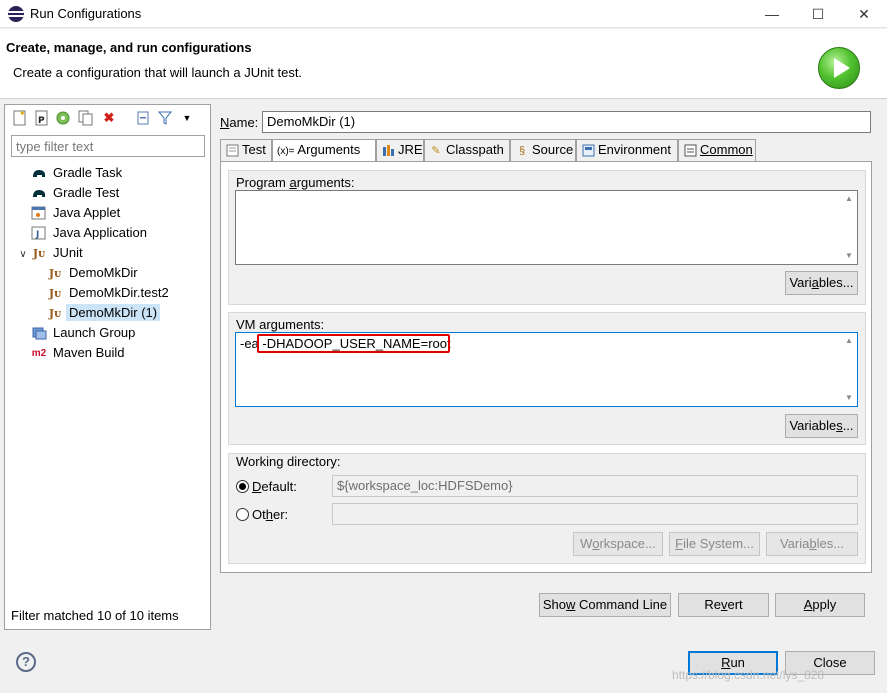 The image size is (887, 693). What do you see at coordinates (546, 227) in the screenshot?
I see `program-arguments-textarea: ▲ ▼` at bounding box center [546, 227].